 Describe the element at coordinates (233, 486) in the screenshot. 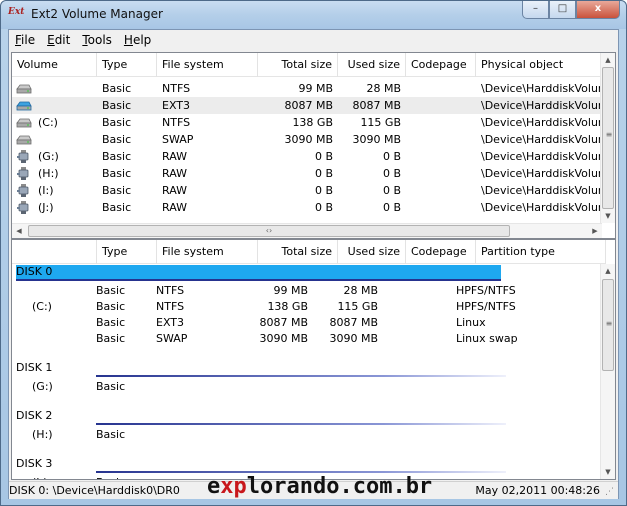

I see `watermark-red: xp` at that location.